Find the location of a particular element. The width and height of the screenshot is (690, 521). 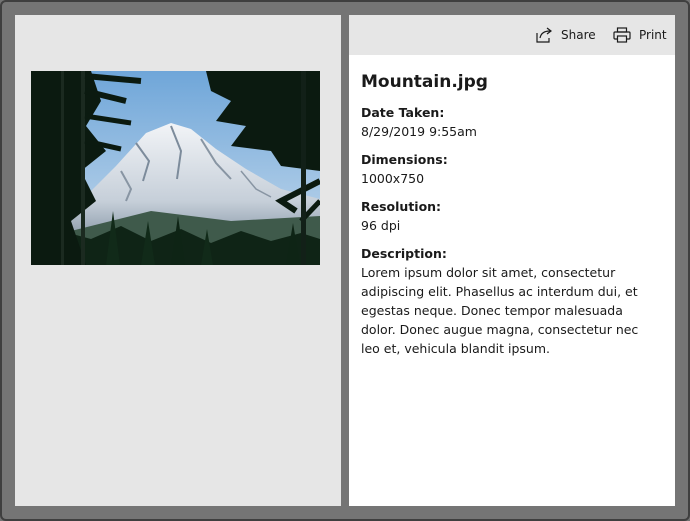

print-label: Print is located at coordinates (653, 35).